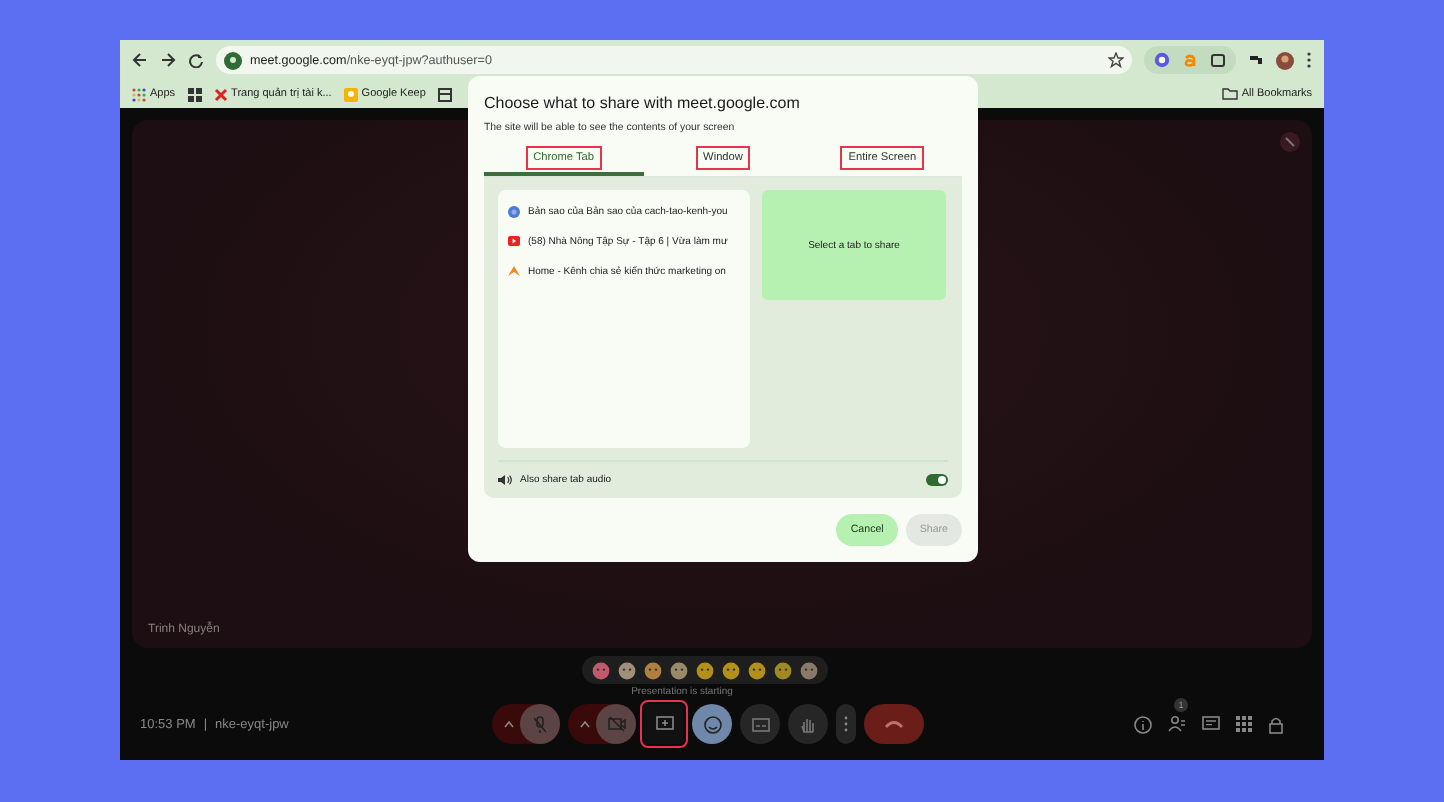  What do you see at coordinates (1211, 724) in the screenshot?
I see `chat-icon` at bounding box center [1211, 724].